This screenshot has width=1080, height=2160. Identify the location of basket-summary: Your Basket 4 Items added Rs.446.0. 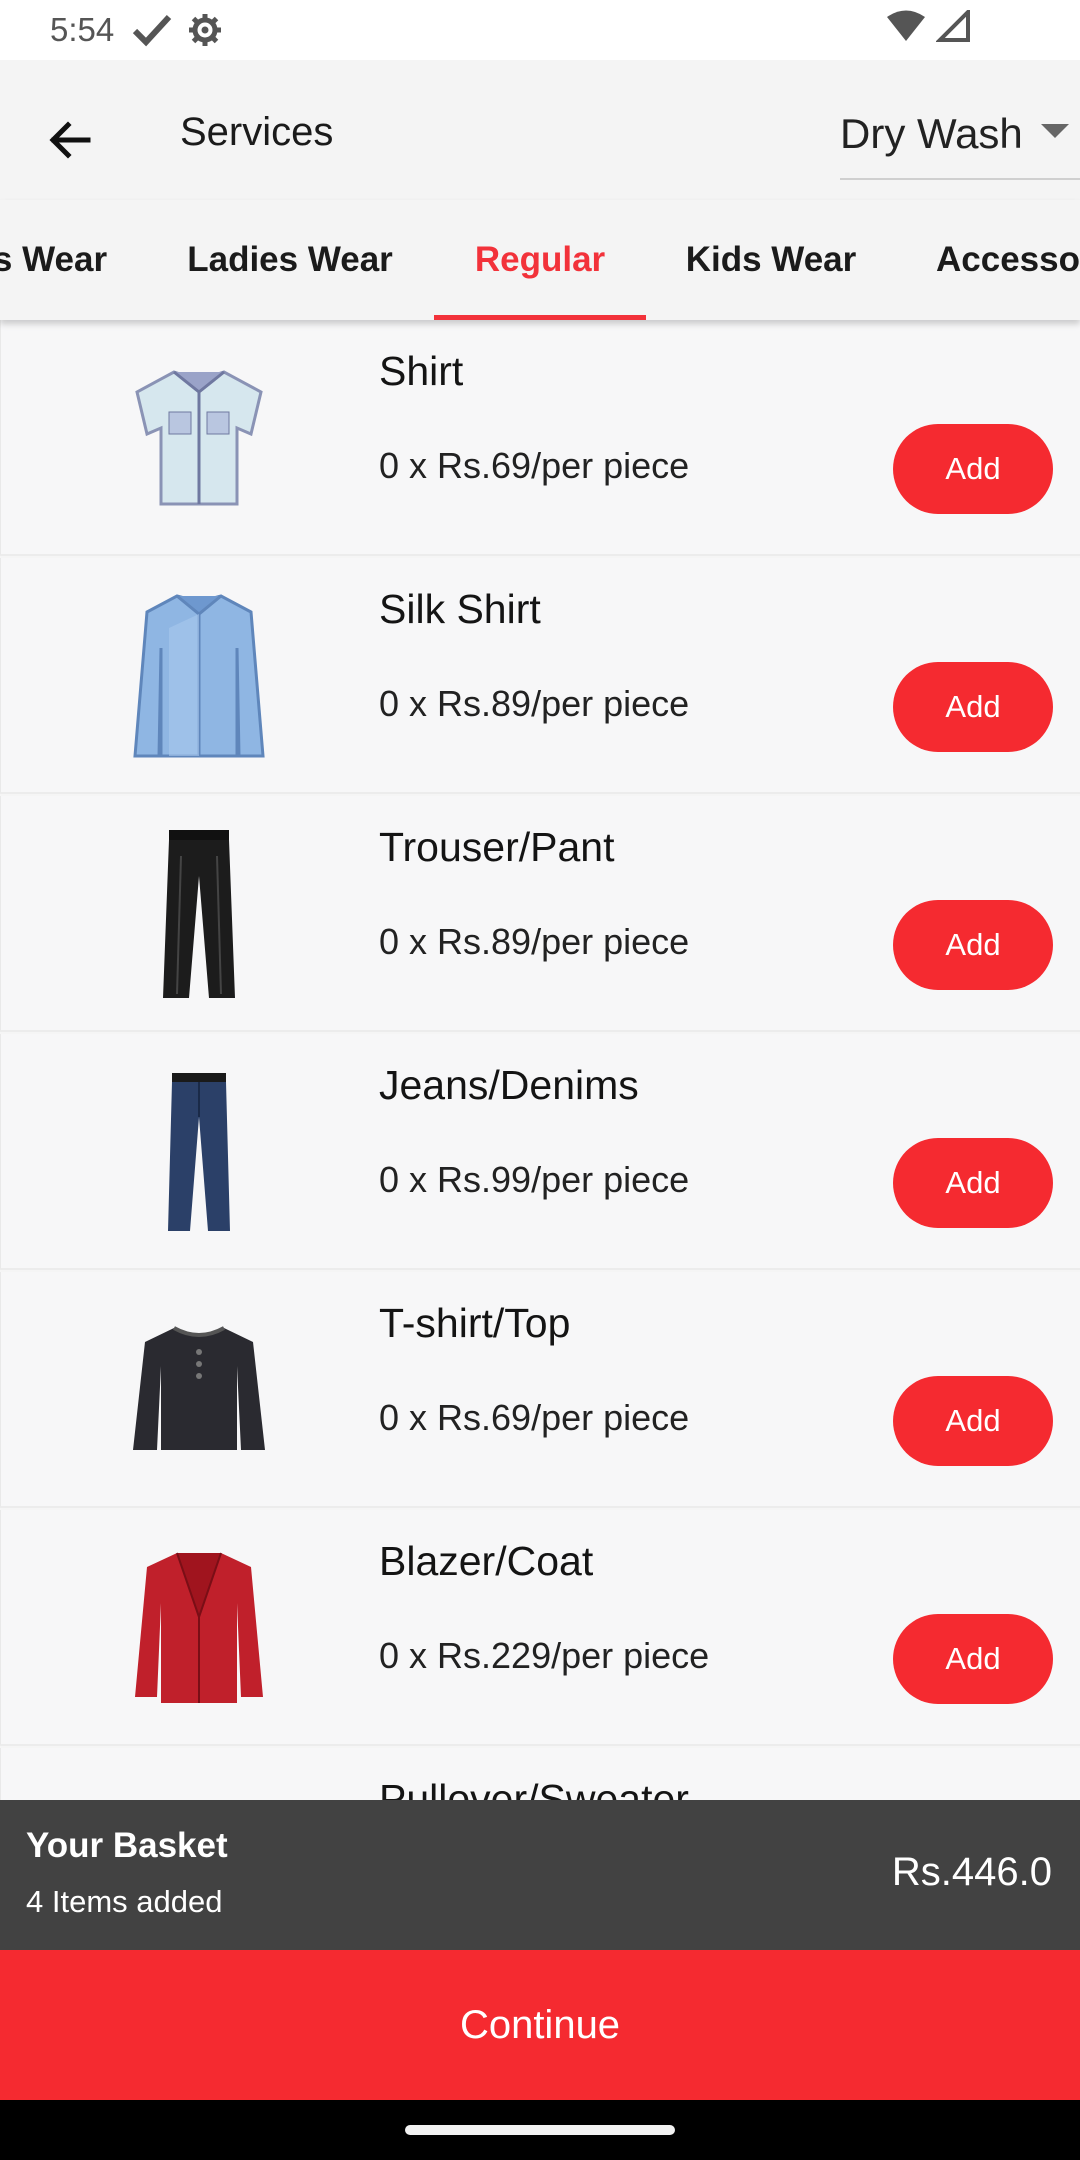
(540, 1875).